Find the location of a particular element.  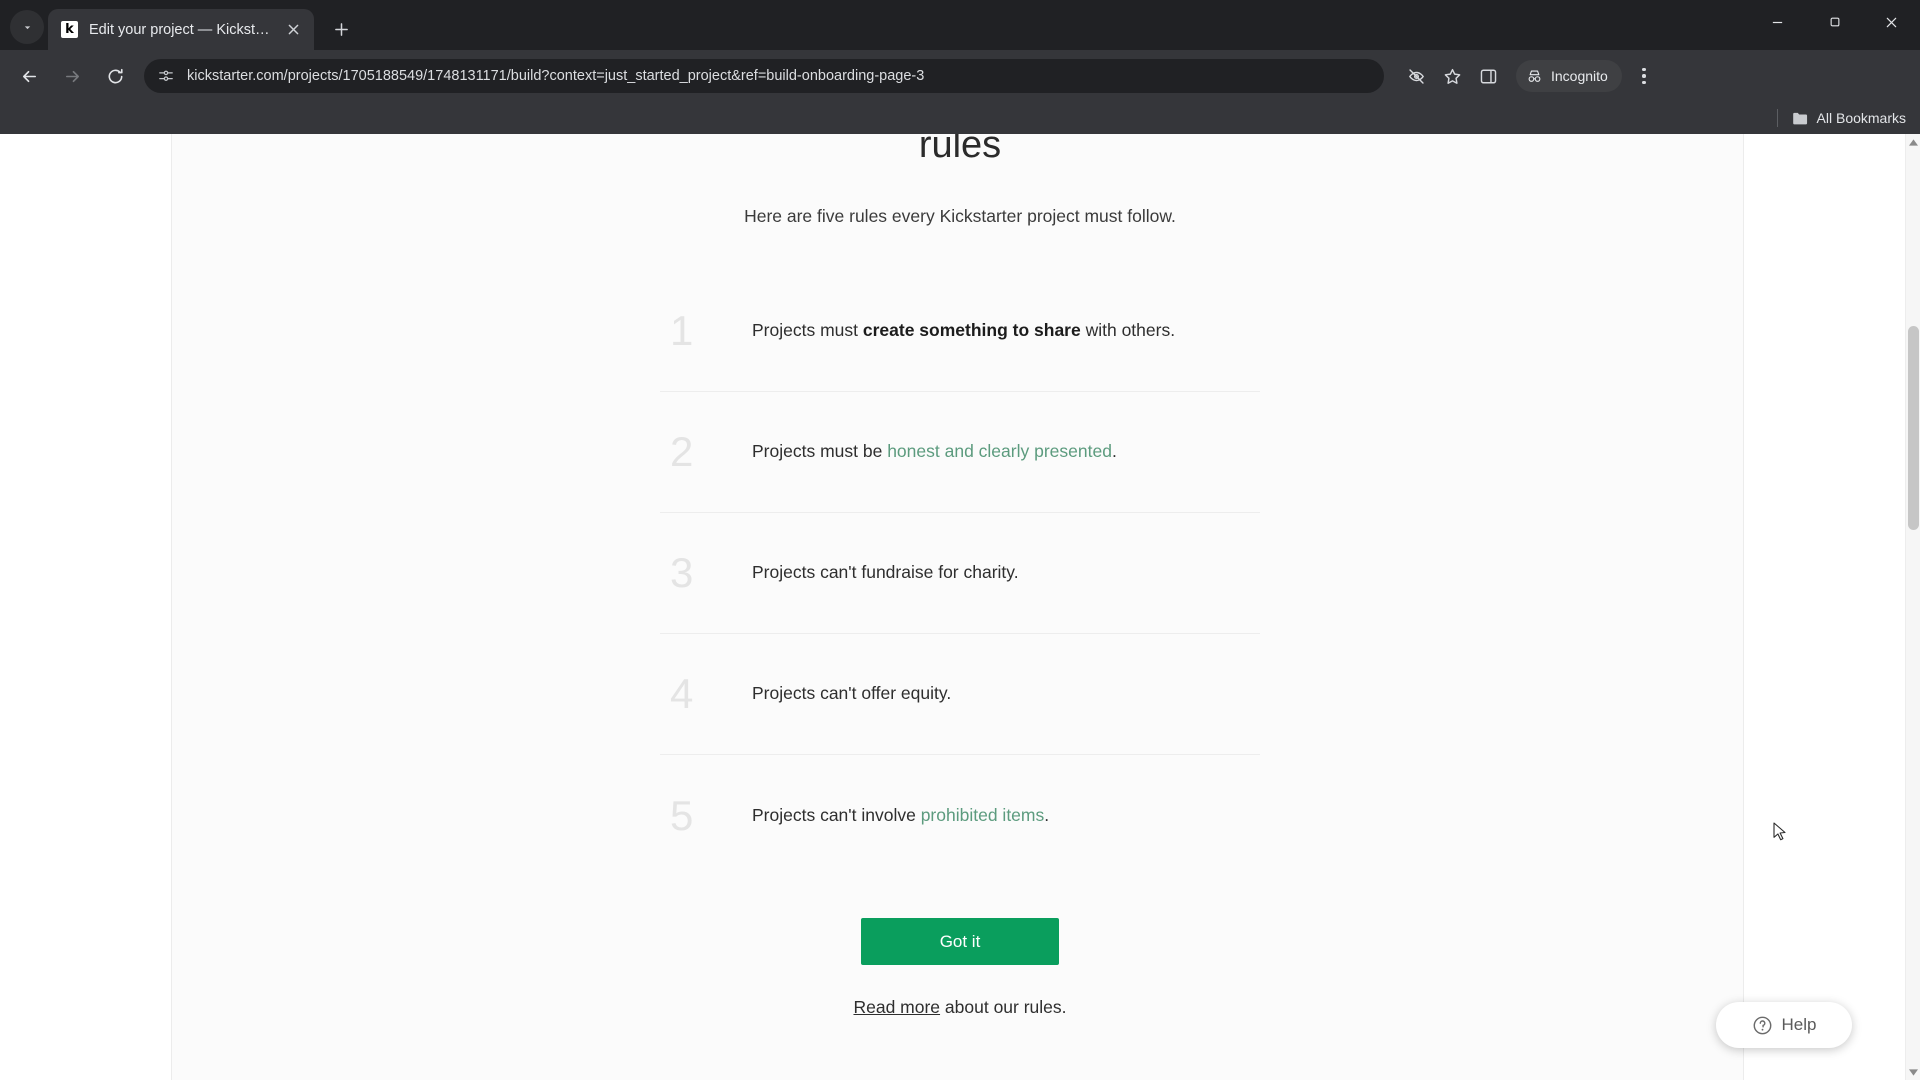

arrow-left-icon is located at coordinates (29, 76).